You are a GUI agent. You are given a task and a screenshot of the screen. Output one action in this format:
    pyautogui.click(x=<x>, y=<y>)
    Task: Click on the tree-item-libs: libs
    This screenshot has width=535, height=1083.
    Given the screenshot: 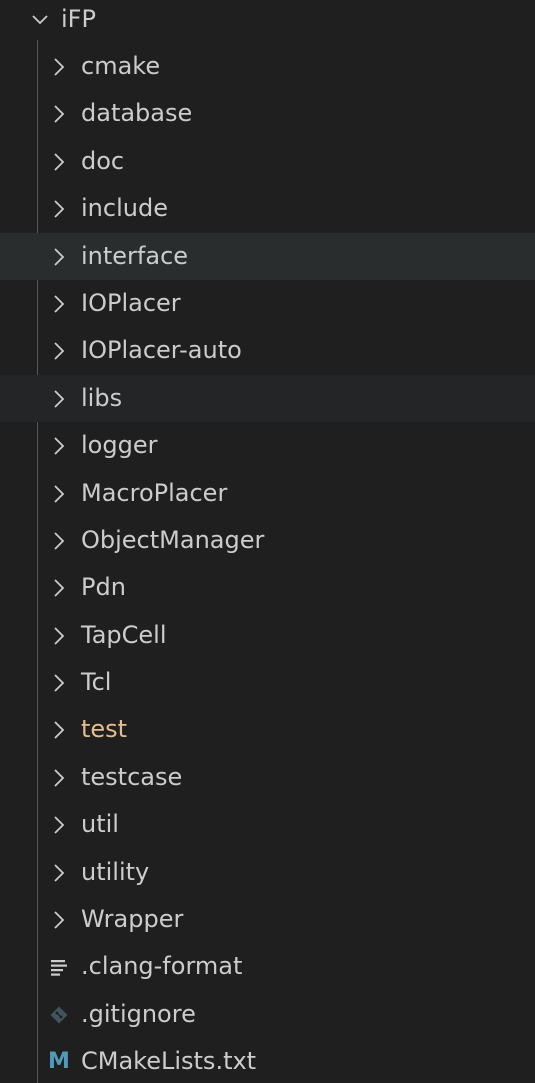 What is the action you would take?
    pyautogui.click(x=267, y=398)
    